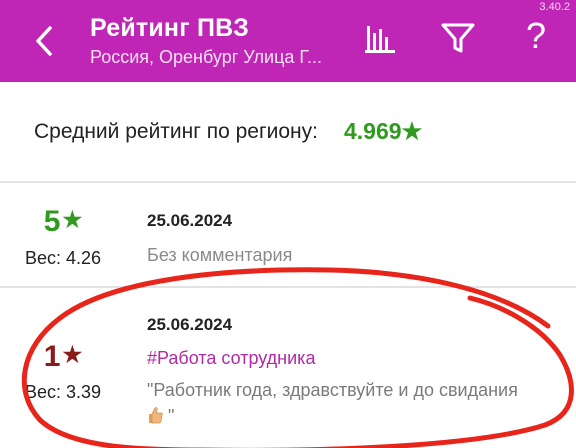 The width and height of the screenshot is (576, 448). What do you see at coordinates (231, 358) in the screenshot?
I see `review-tag: #Работа сотрудника` at bounding box center [231, 358].